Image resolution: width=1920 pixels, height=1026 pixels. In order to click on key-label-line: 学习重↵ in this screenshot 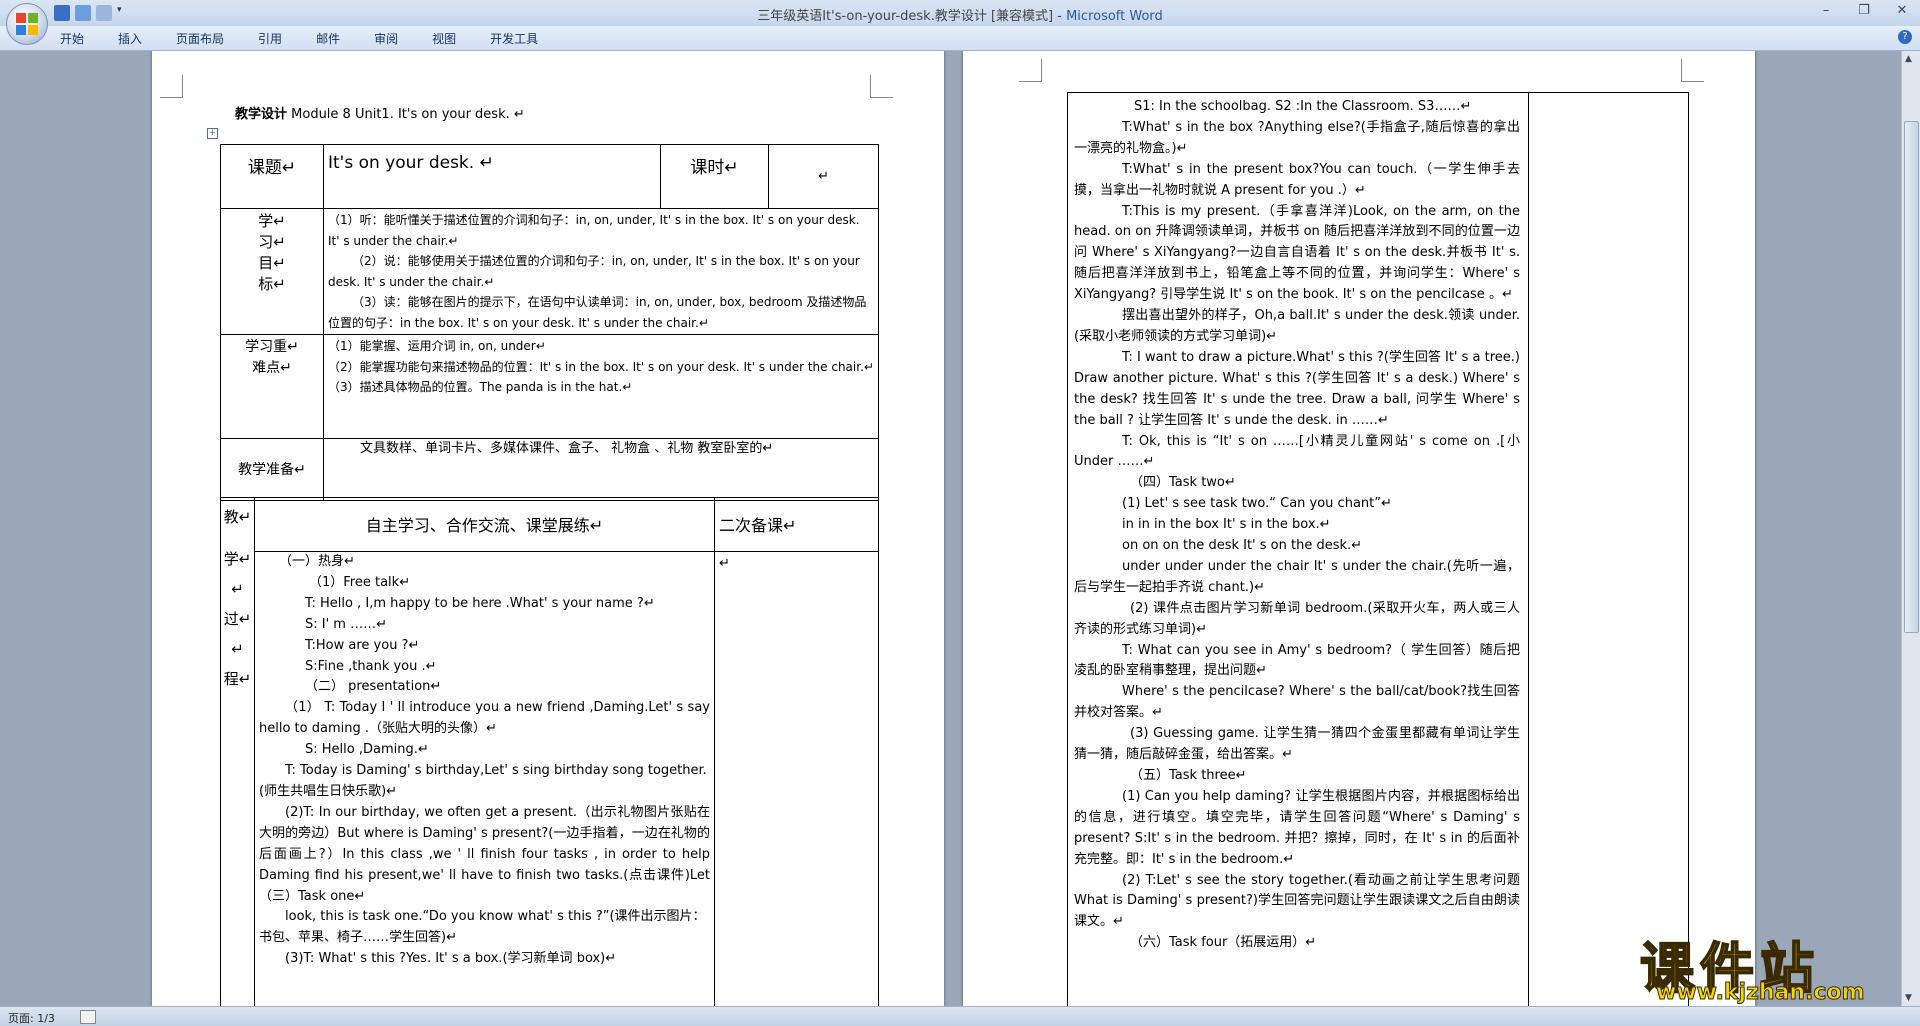, I will do `click(272, 347)`.